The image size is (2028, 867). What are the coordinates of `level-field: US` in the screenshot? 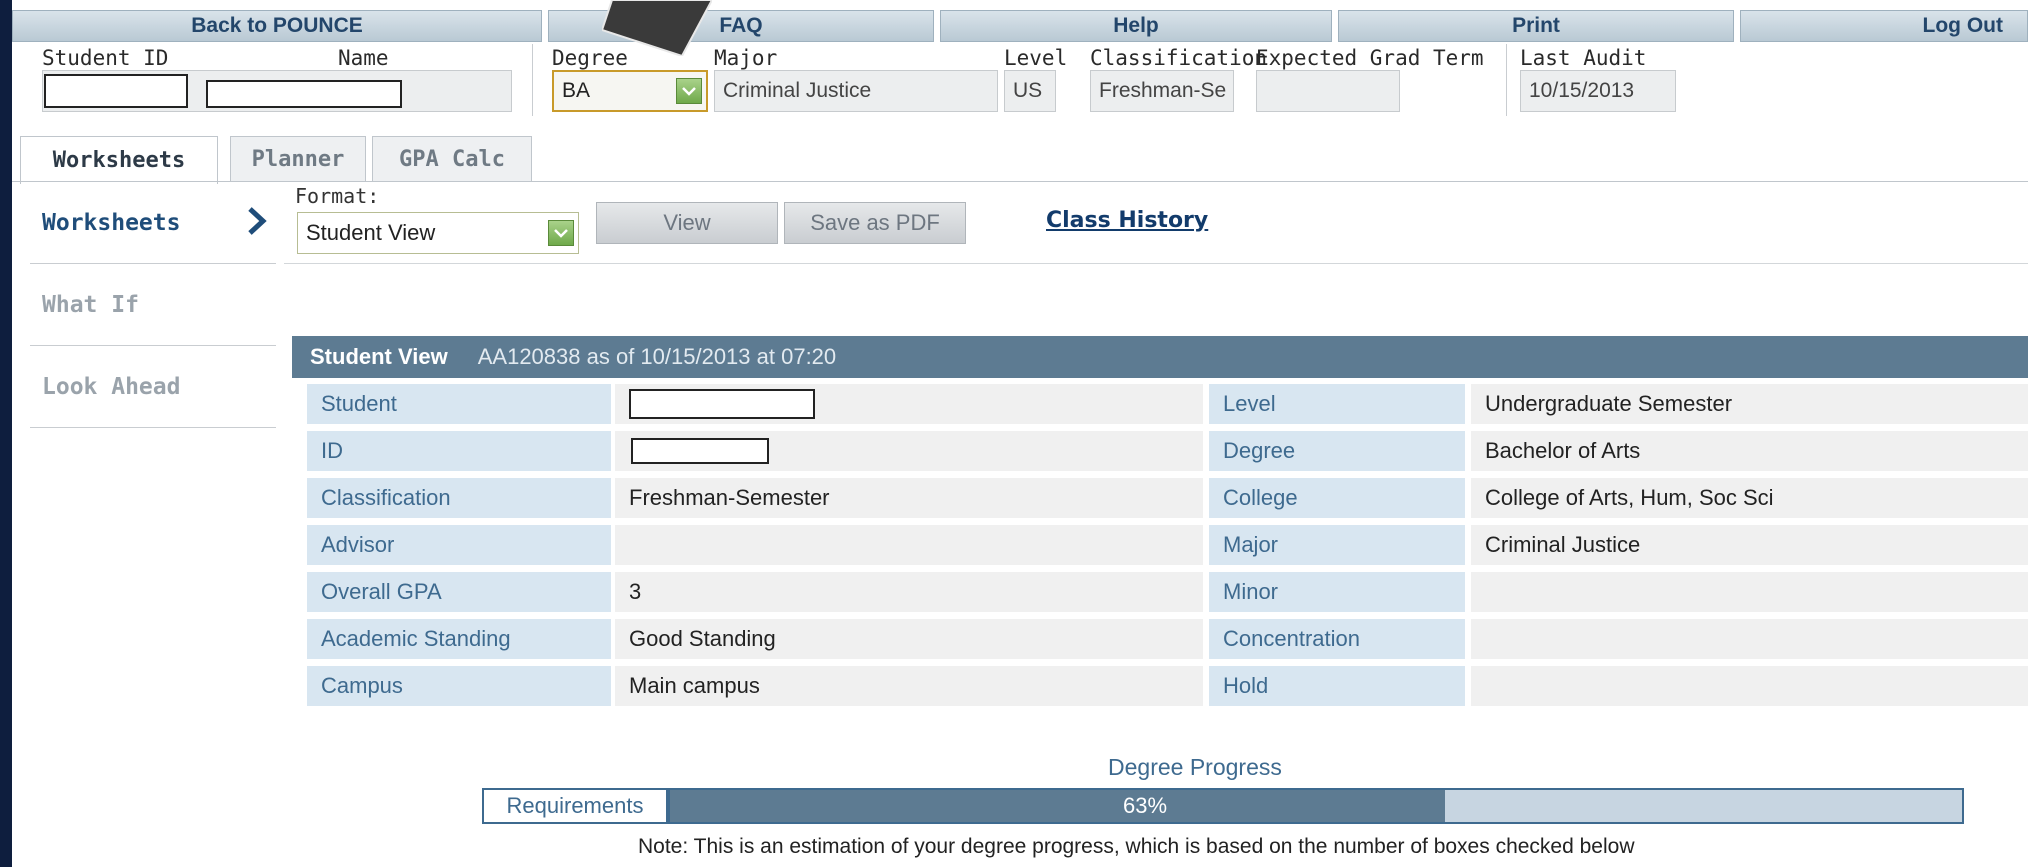 It's located at (1030, 91).